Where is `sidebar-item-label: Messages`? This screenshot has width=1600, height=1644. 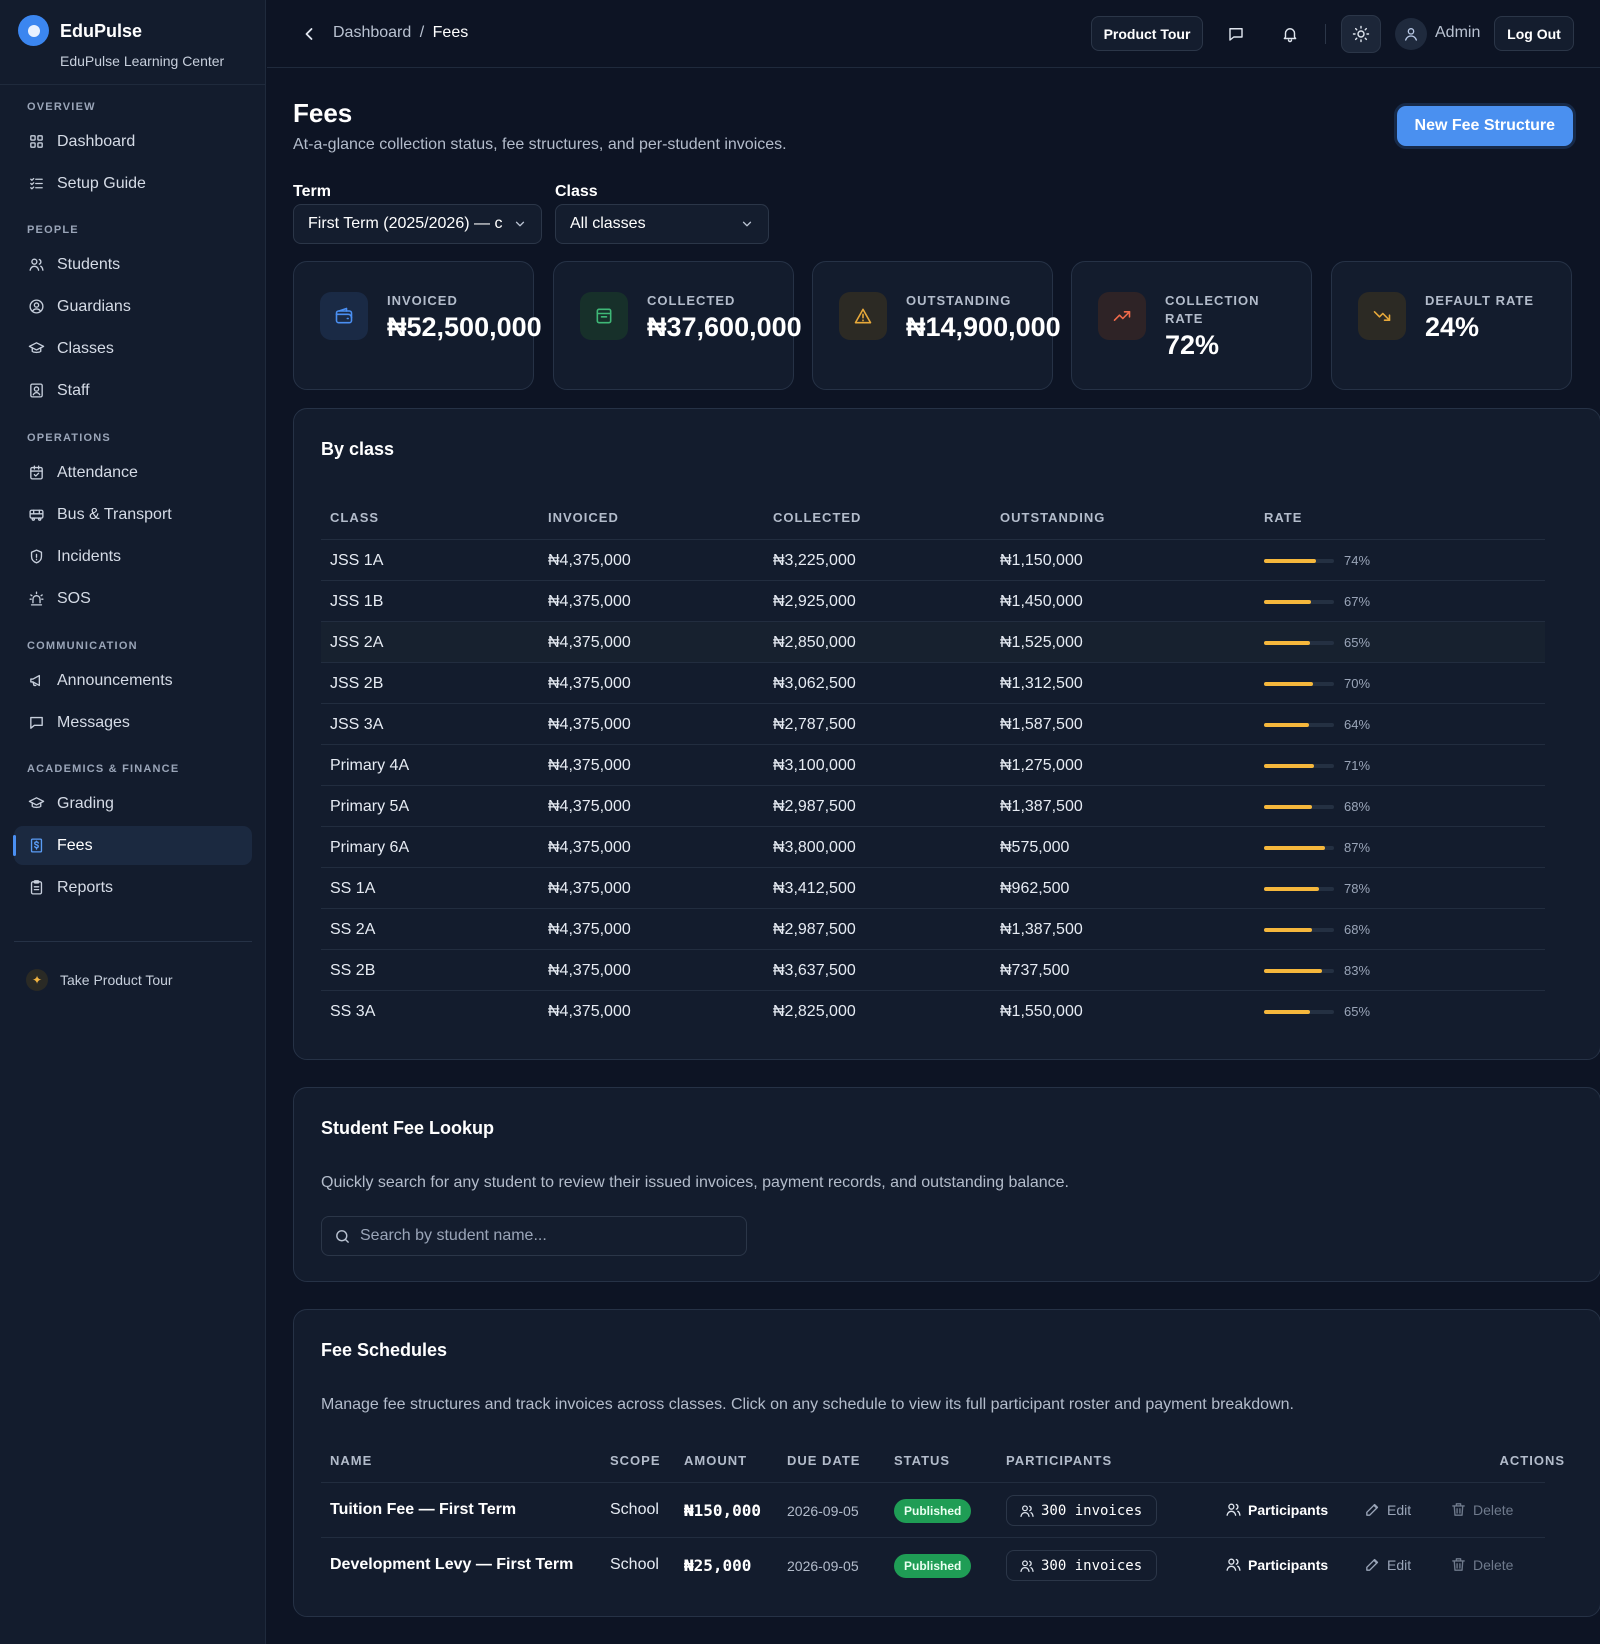
sidebar-item-label: Messages is located at coordinates (93, 722).